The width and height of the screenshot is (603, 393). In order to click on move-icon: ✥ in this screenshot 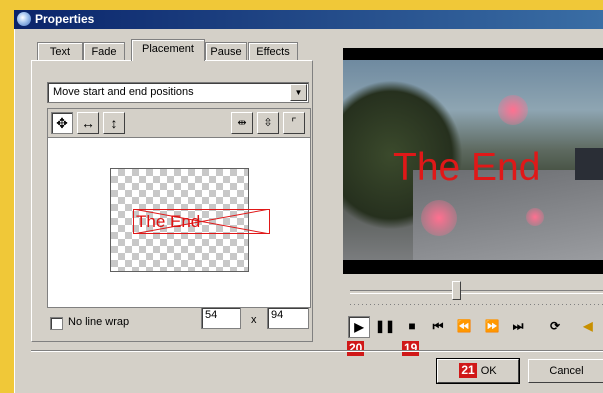, I will do `click(62, 123)`.